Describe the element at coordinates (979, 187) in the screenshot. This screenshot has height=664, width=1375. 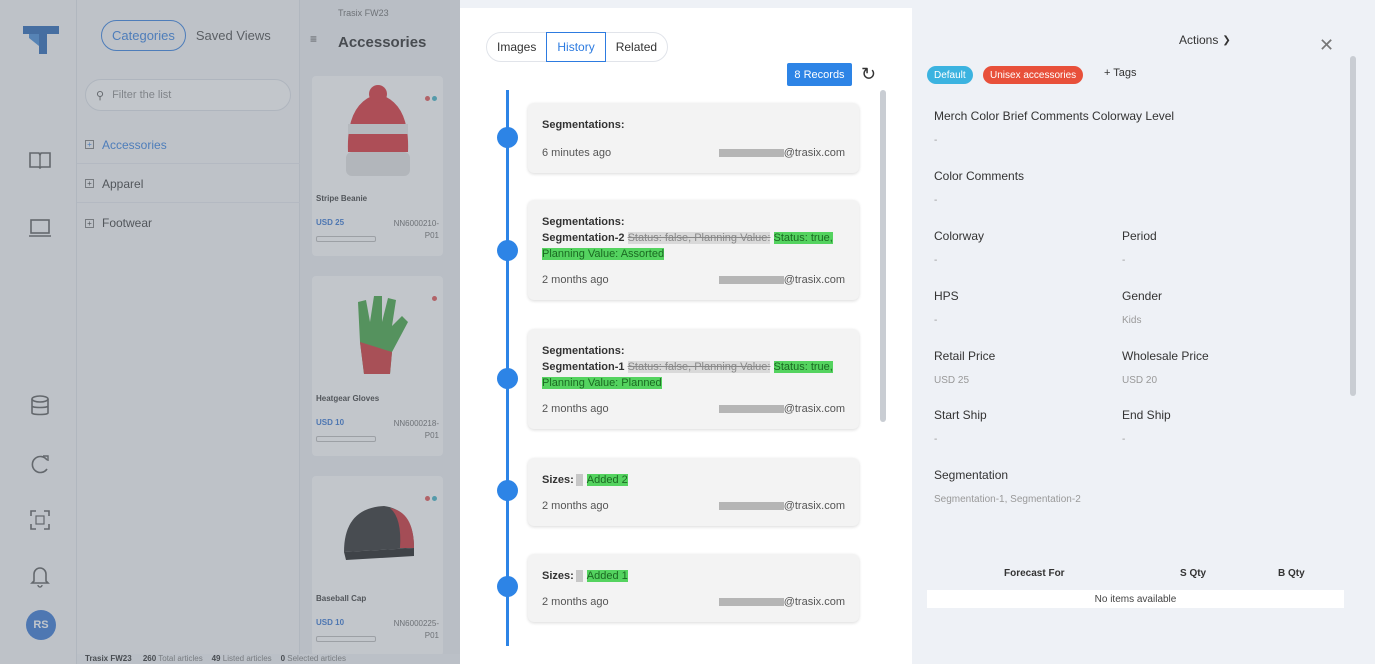
I see `field-color-comments: Color Comments -` at that location.